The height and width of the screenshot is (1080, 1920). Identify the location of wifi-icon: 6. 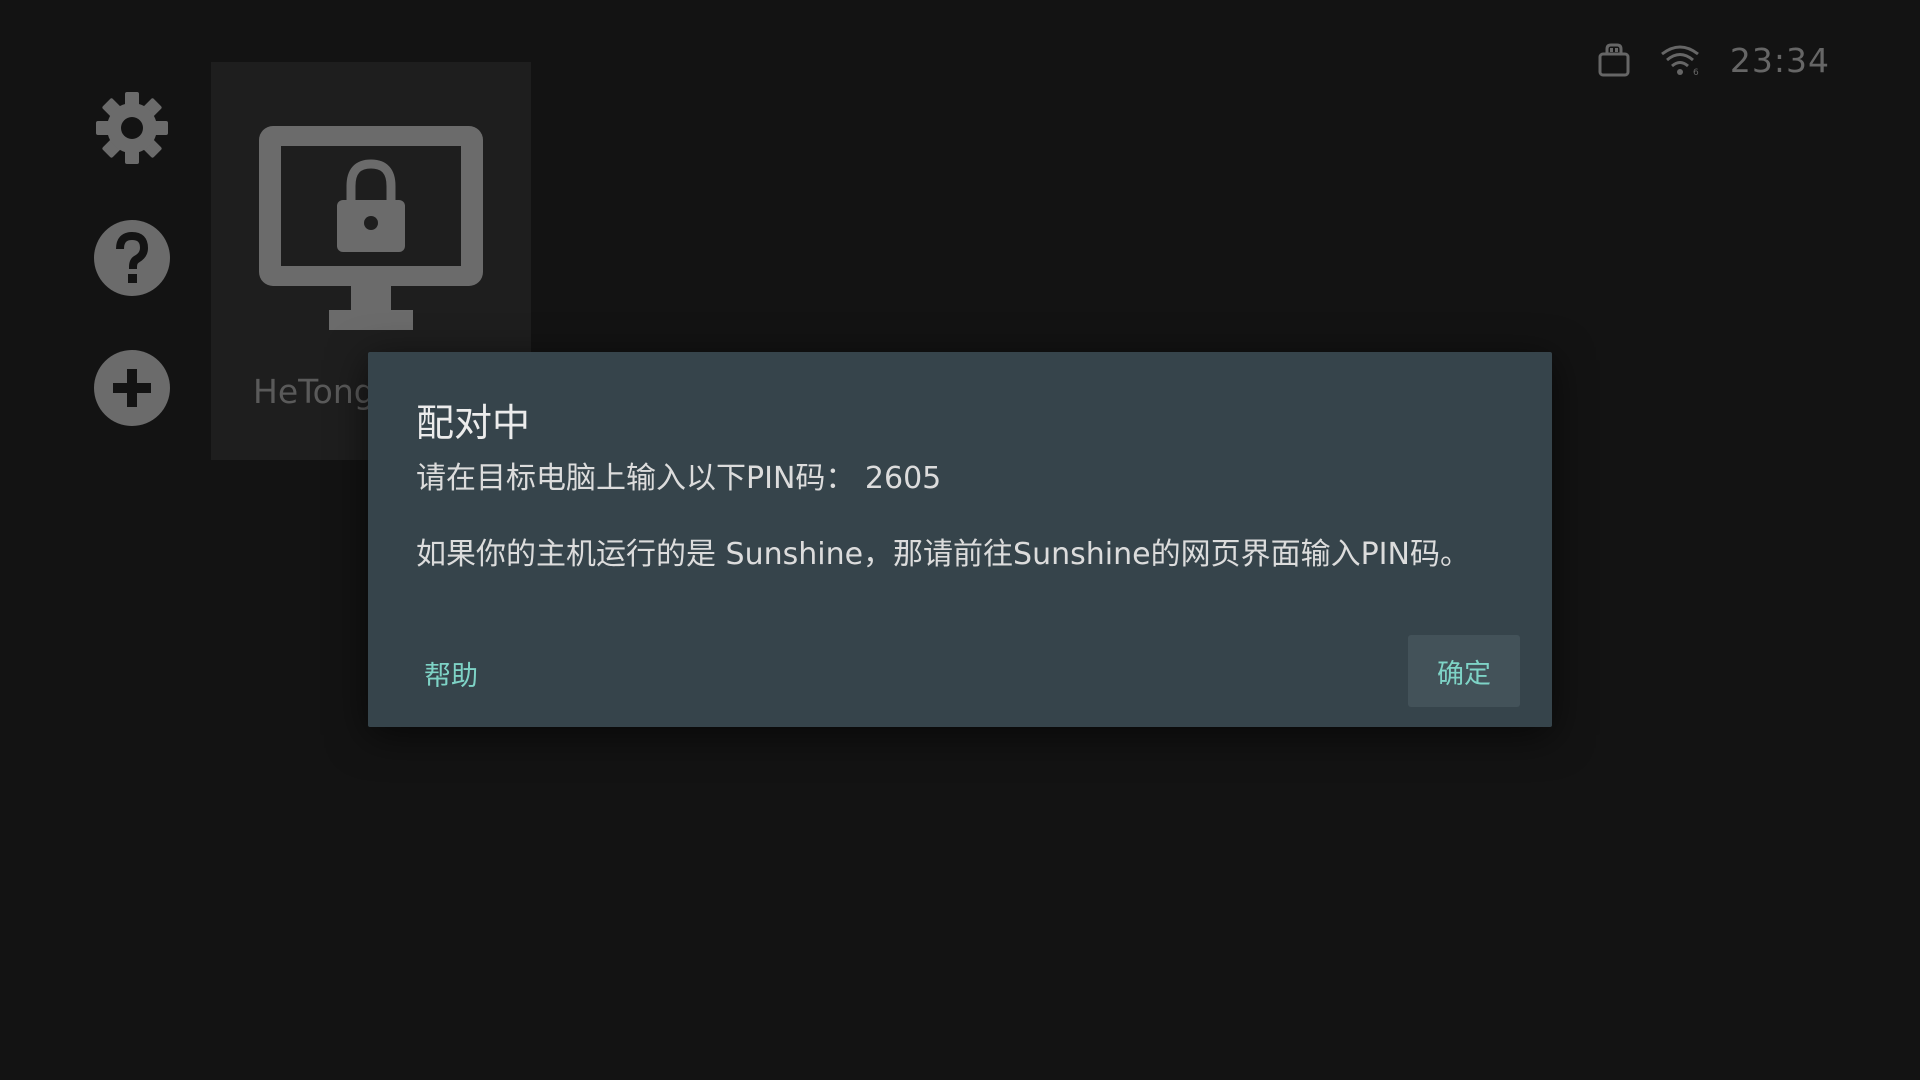
(1680, 60).